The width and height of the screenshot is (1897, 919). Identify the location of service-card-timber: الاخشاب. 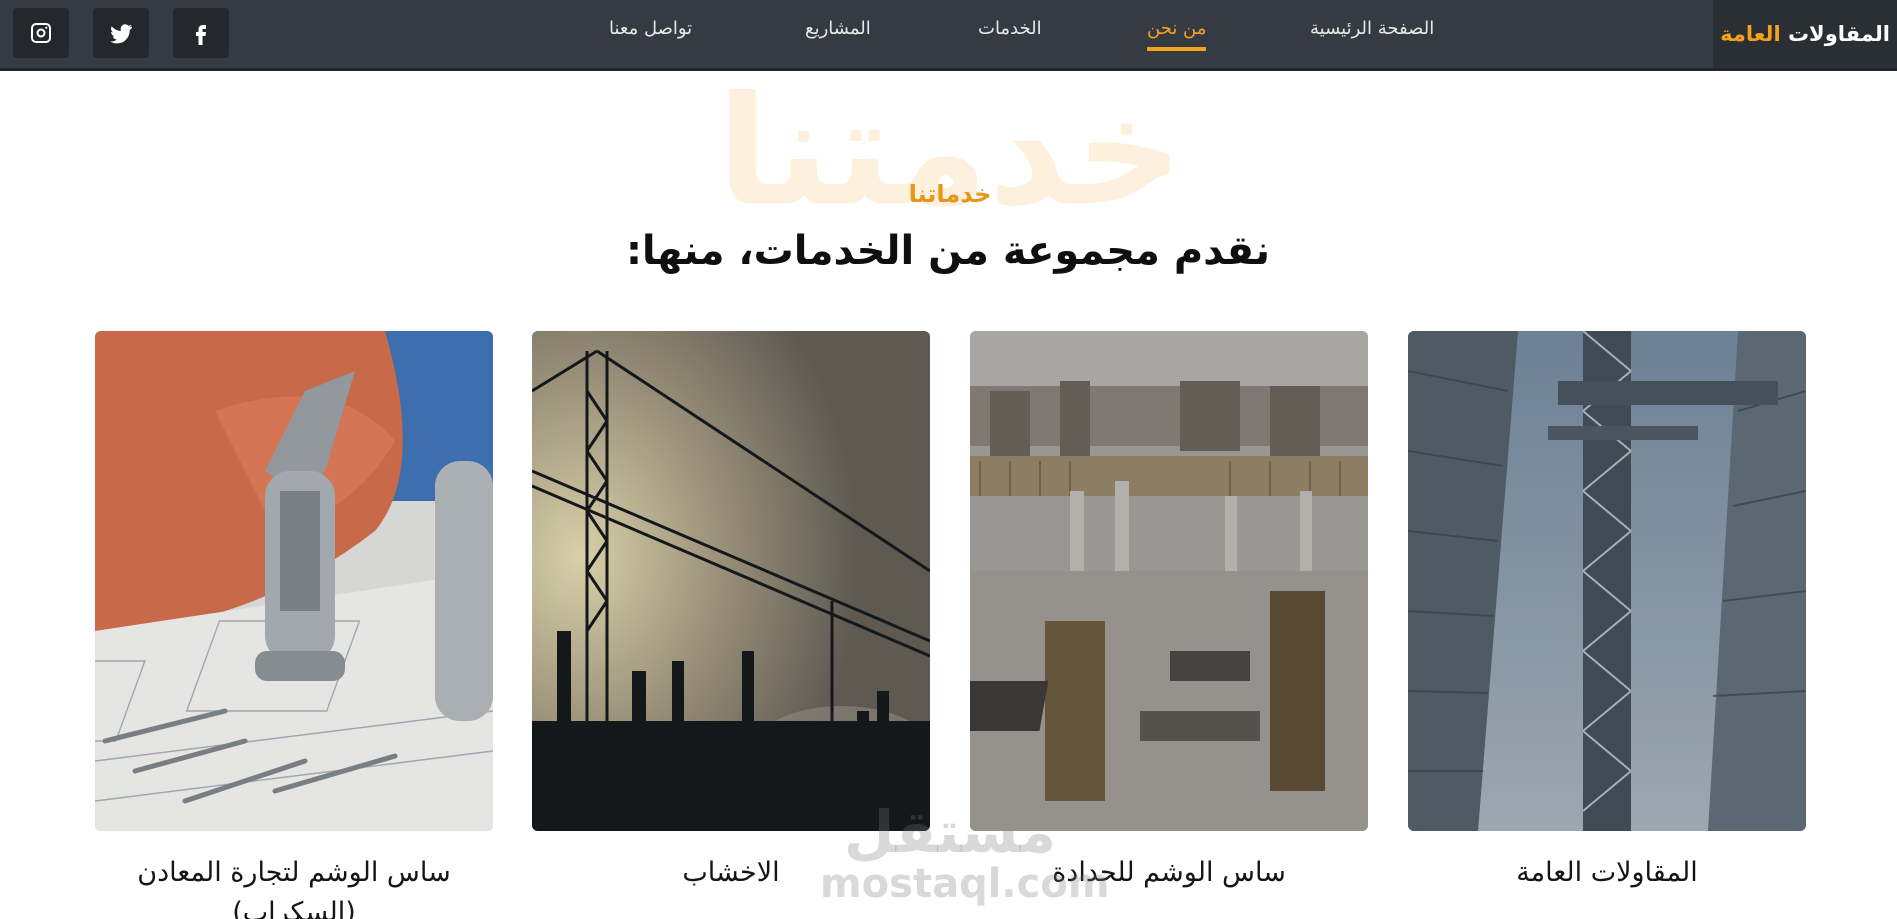
(731, 612).